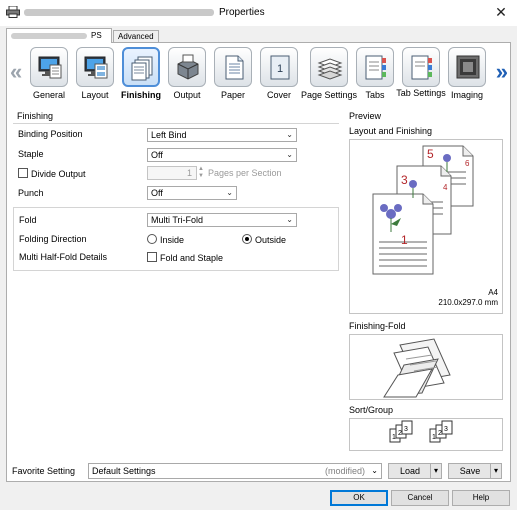 The image size is (517, 510). I want to click on save-button: Save ▾, so click(475, 471).